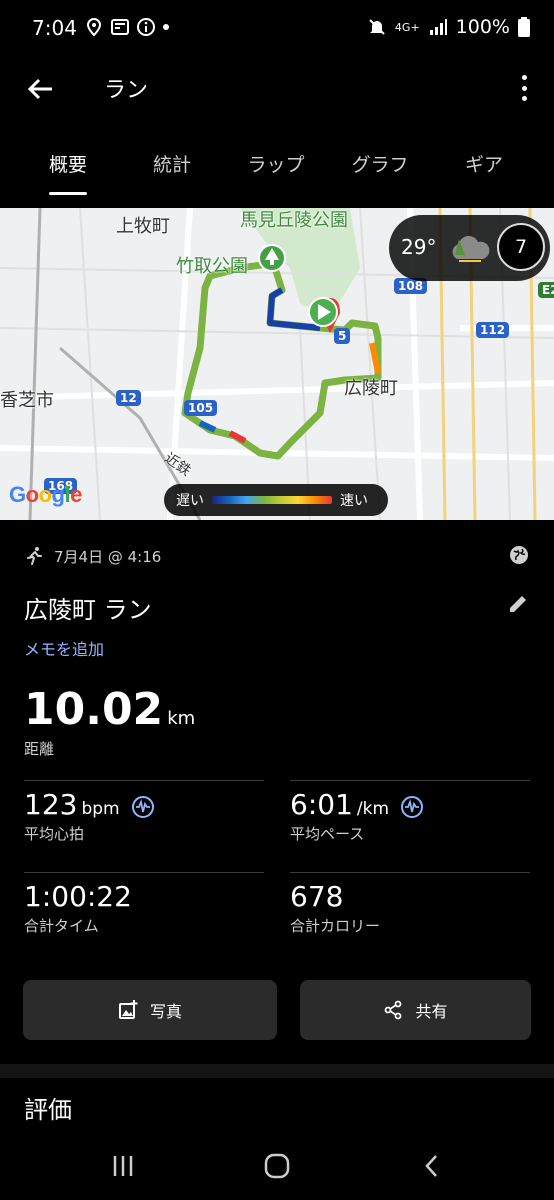  I want to click on map-label-park: 馬見丘陵公園, so click(294, 220).